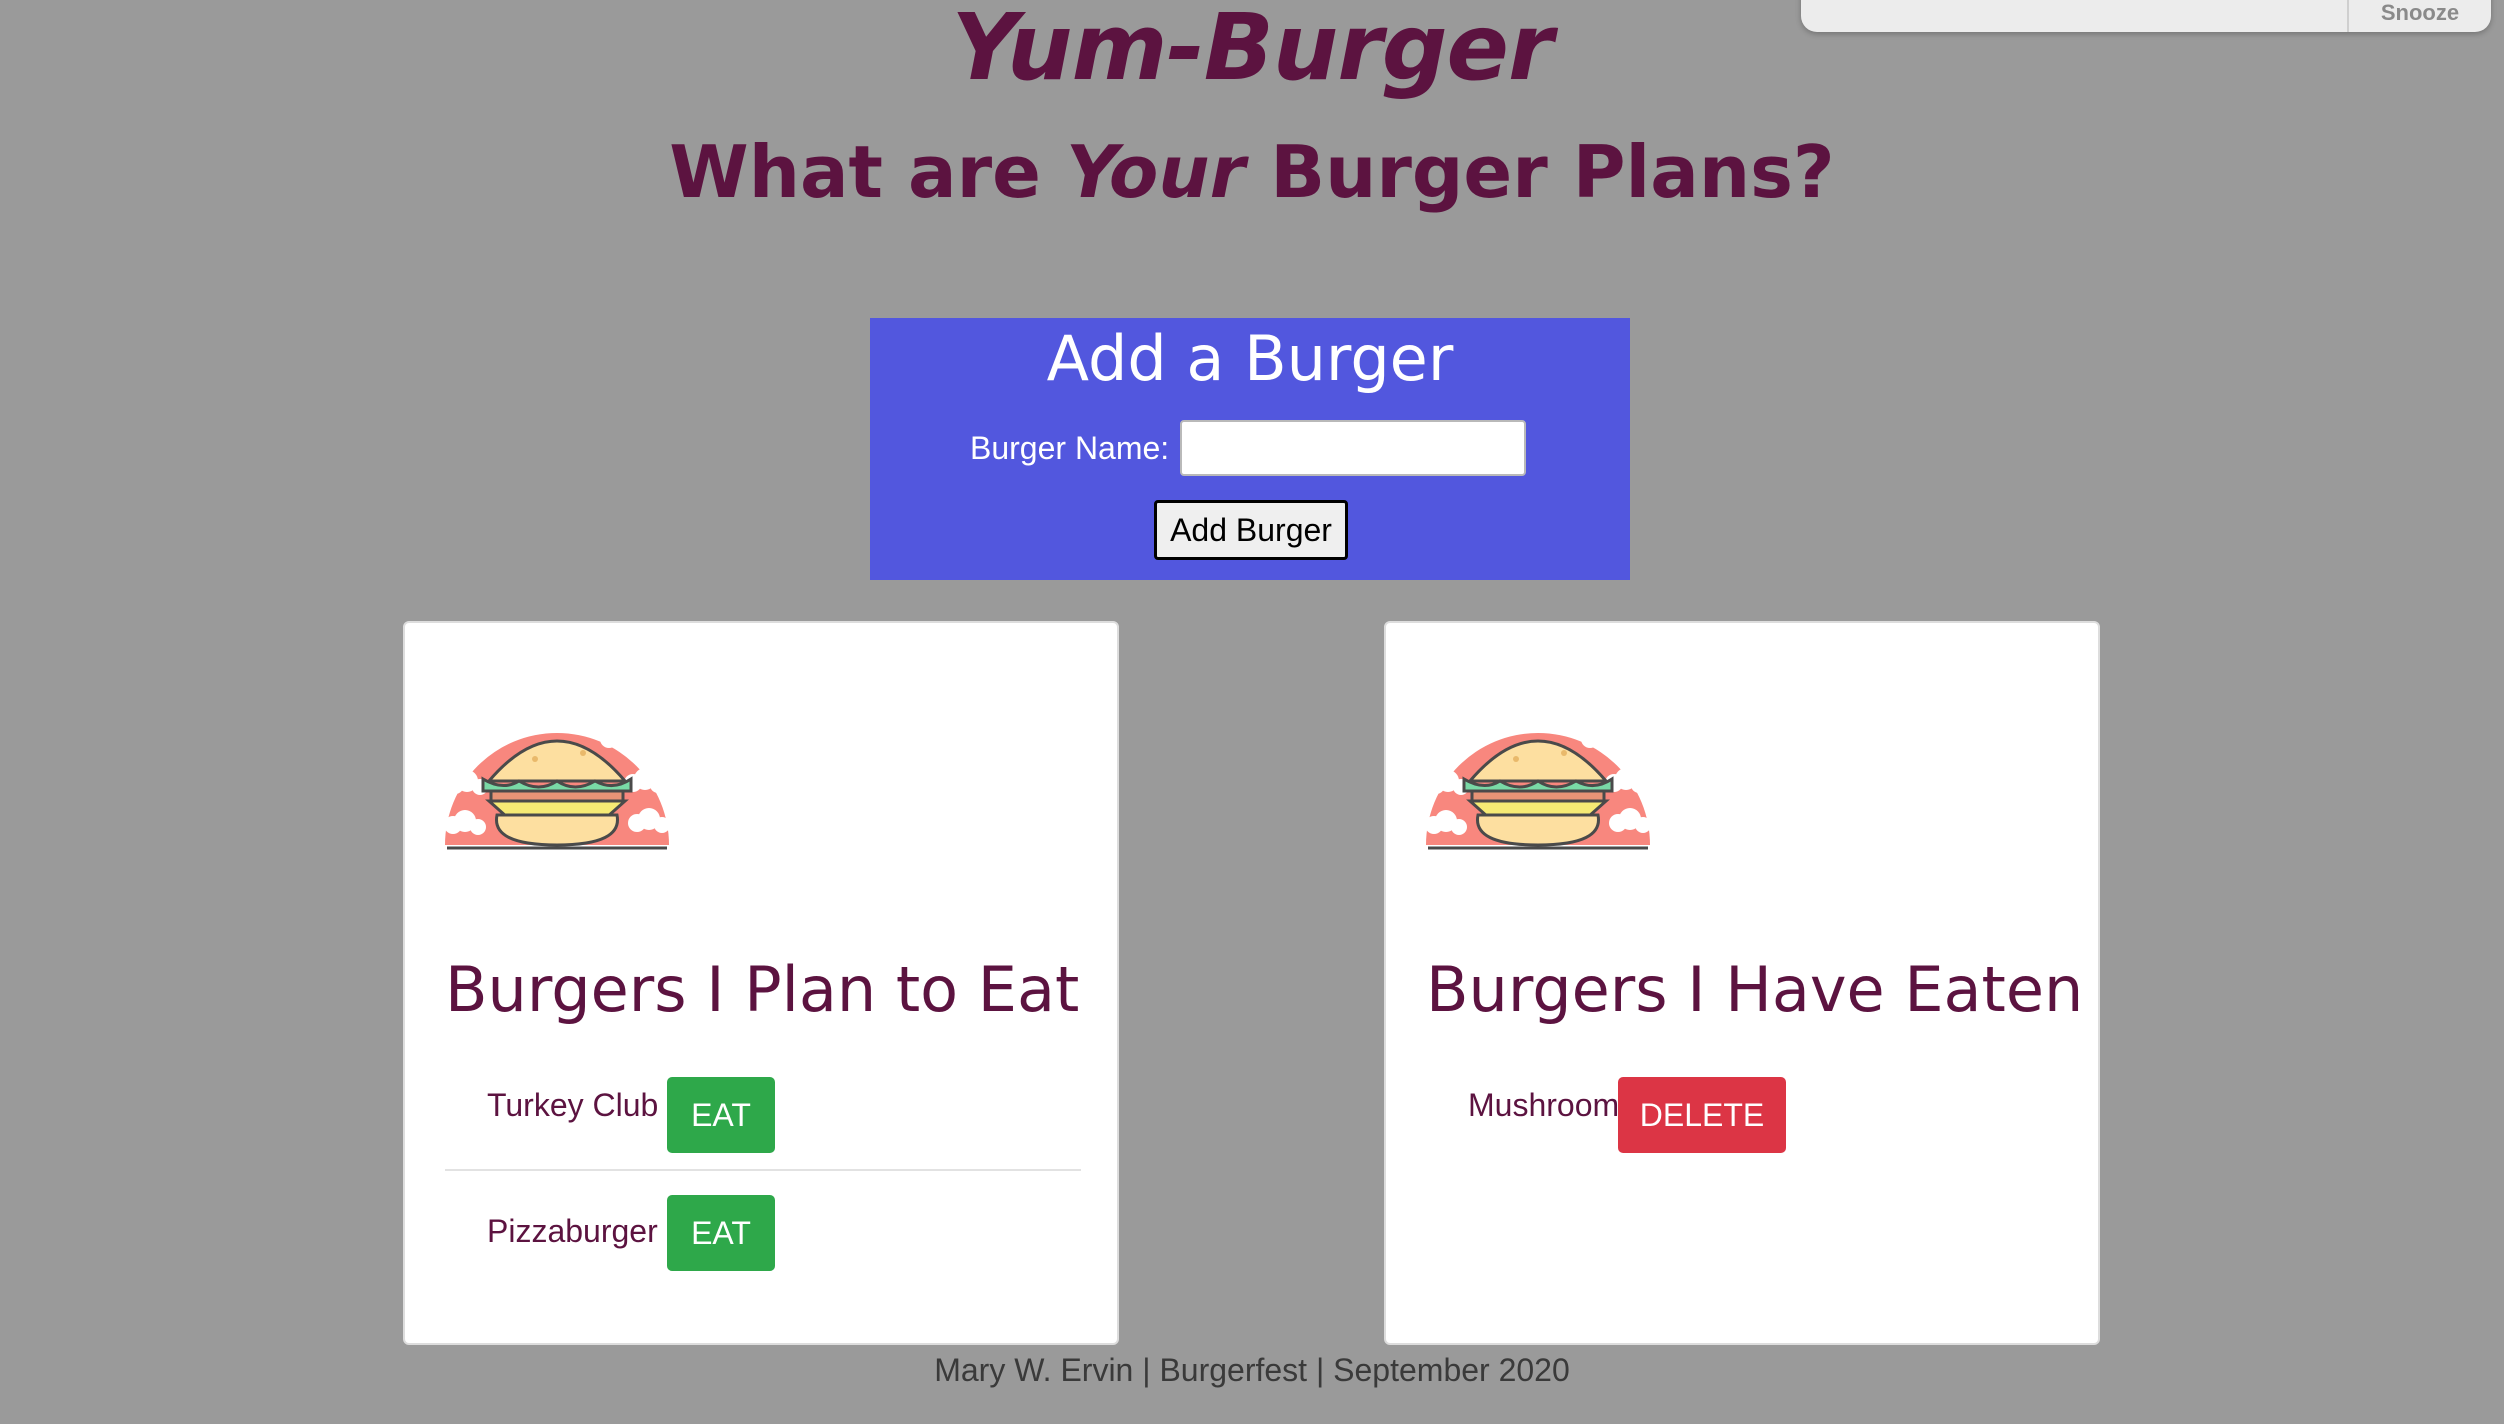 The width and height of the screenshot is (2504, 1424). What do you see at coordinates (572, 1231) in the screenshot?
I see `burger-name: Pizzaburger` at bounding box center [572, 1231].